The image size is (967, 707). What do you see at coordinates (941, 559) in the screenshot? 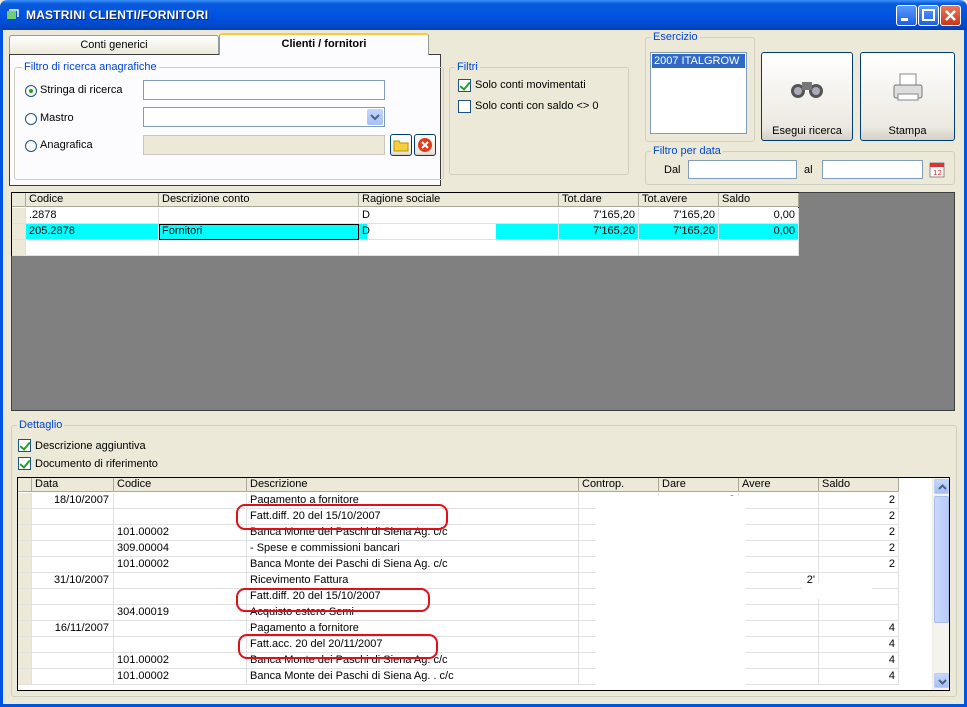
I see `scroll-thumb` at bounding box center [941, 559].